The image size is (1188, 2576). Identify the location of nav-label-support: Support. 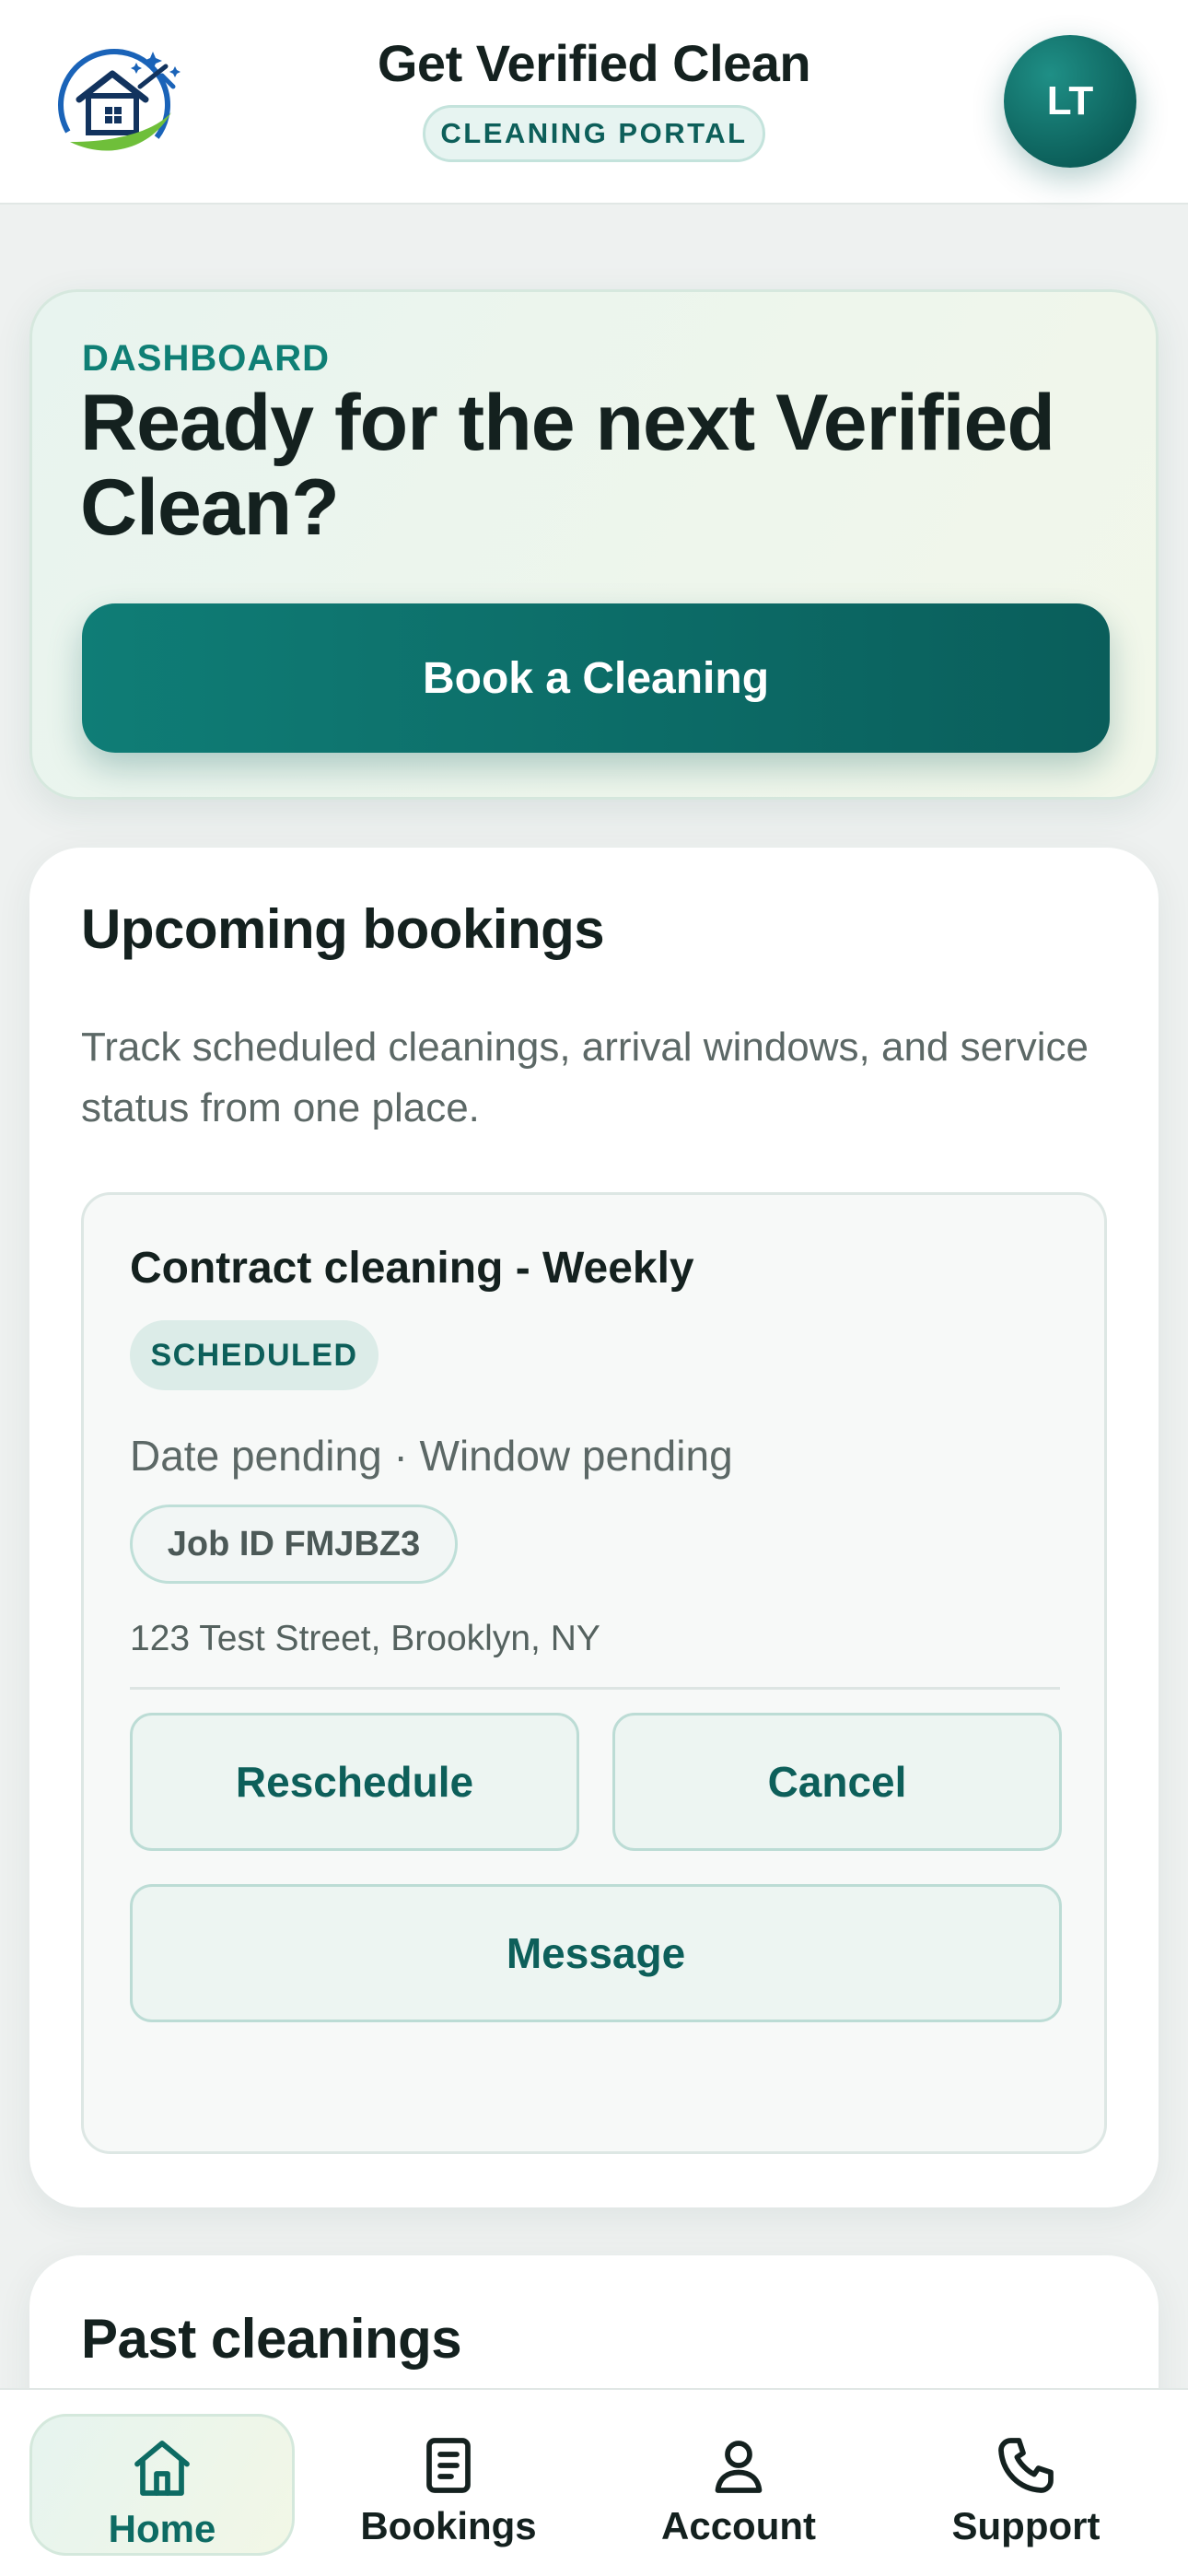
(1026, 2525).